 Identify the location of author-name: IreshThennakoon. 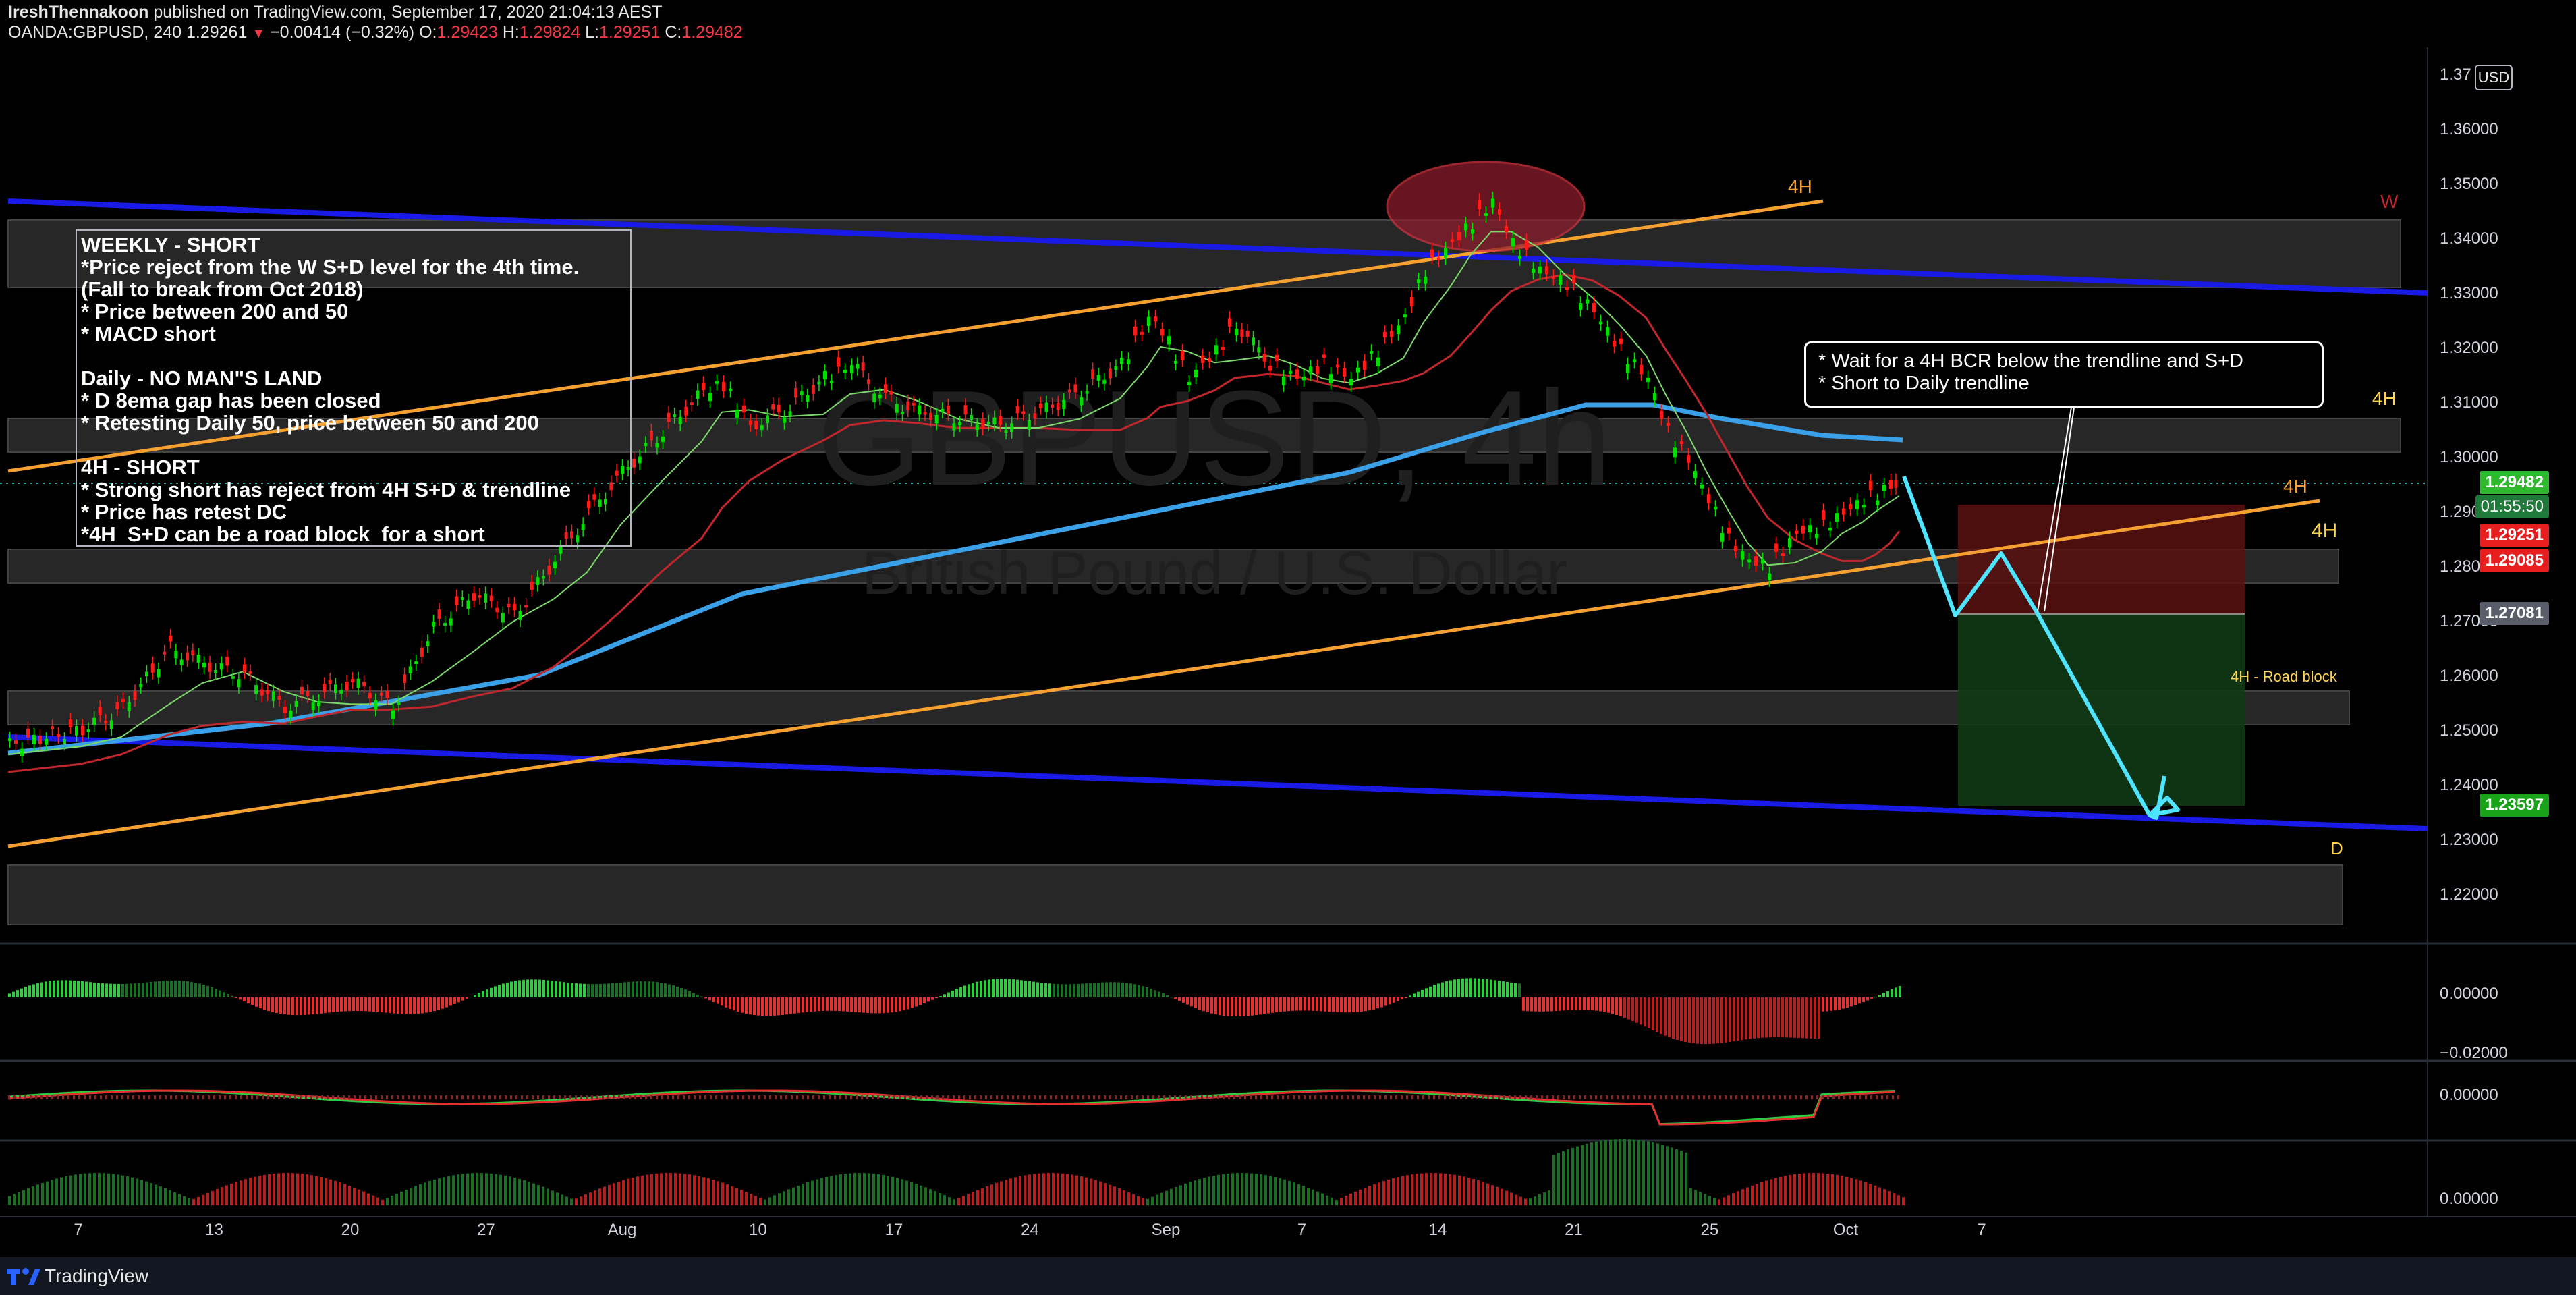
(78, 12).